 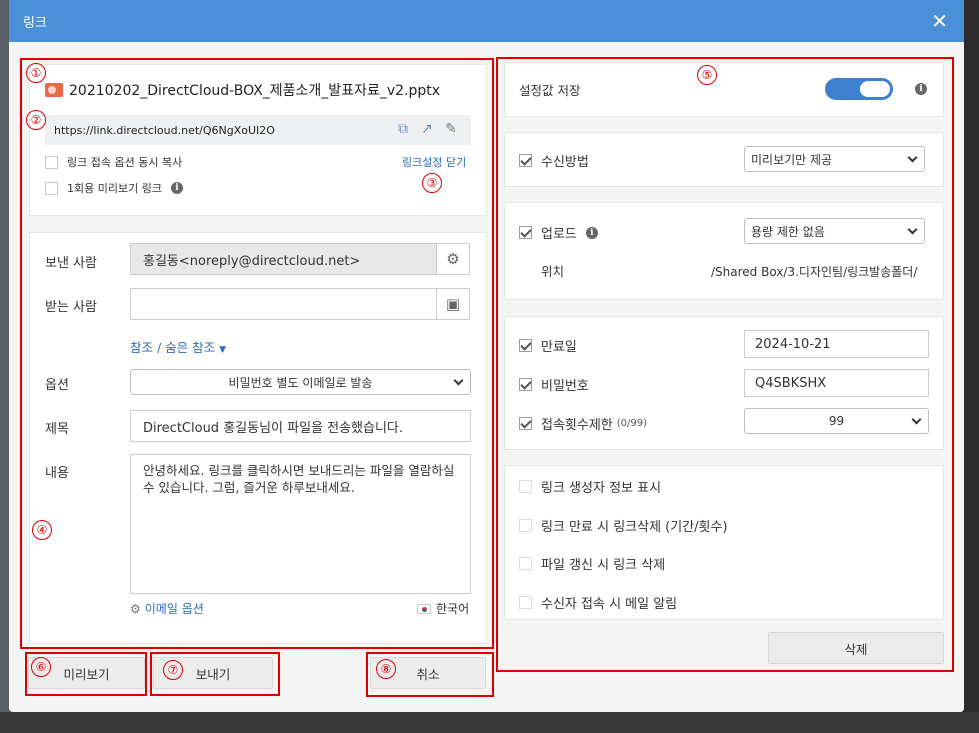 I want to click on cc-bcc-label: 참조 / 숨은 참조, so click(x=173, y=347).